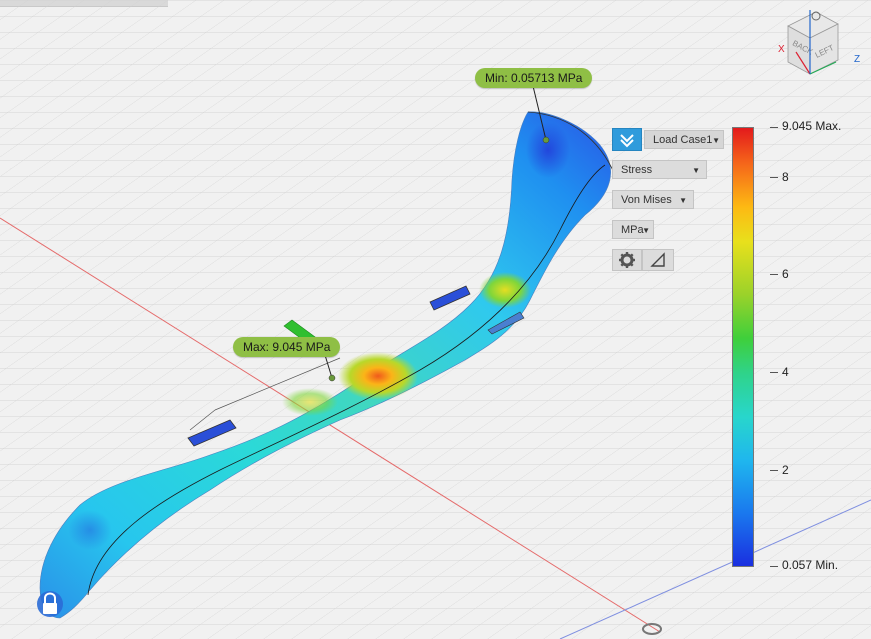  What do you see at coordinates (785, 470) in the screenshot?
I see `legend-tick-2: 2` at bounding box center [785, 470].